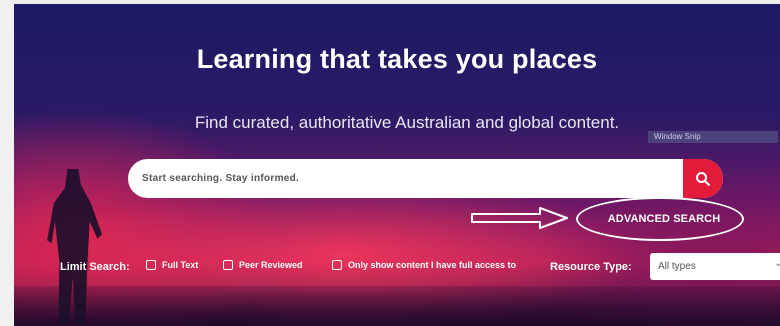  I want to click on resource-type-select: All types, so click(715, 266).